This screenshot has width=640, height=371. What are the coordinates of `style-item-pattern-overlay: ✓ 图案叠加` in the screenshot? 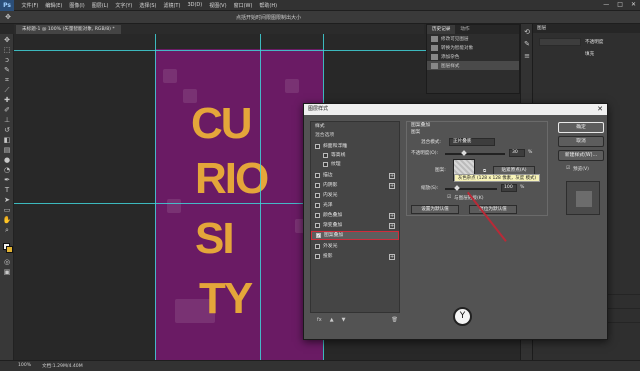 It's located at (355, 235).